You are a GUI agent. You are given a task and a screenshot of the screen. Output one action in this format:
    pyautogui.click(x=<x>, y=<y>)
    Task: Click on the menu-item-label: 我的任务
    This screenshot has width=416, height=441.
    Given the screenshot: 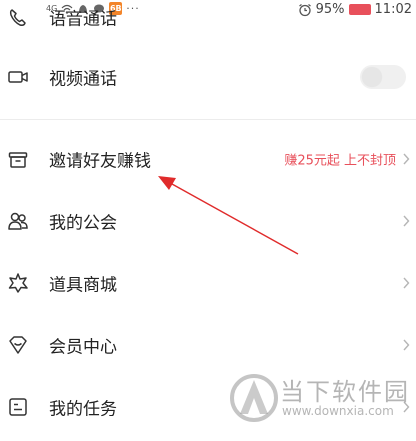 What is the action you would take?
    pyautogui.click(x=83, y=409)
    